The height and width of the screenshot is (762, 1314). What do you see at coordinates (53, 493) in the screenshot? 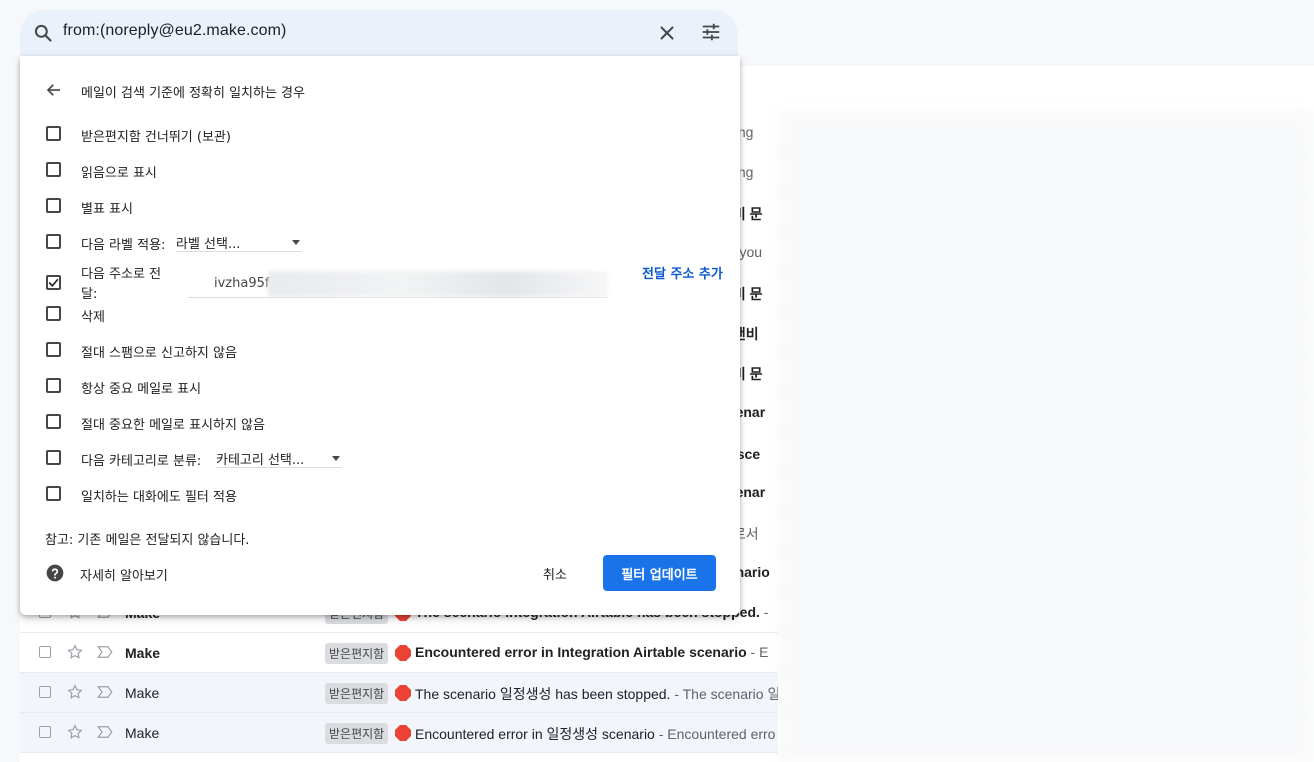
I see `apply-to-matching-checkbox` at bounding box center [53, 493].